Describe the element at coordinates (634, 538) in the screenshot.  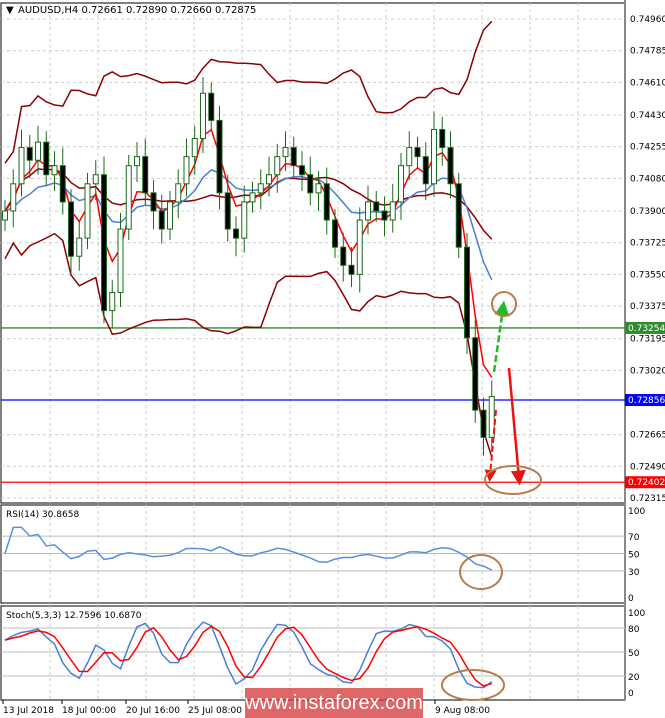
I see `rsi-axis-label: 70` at that location.